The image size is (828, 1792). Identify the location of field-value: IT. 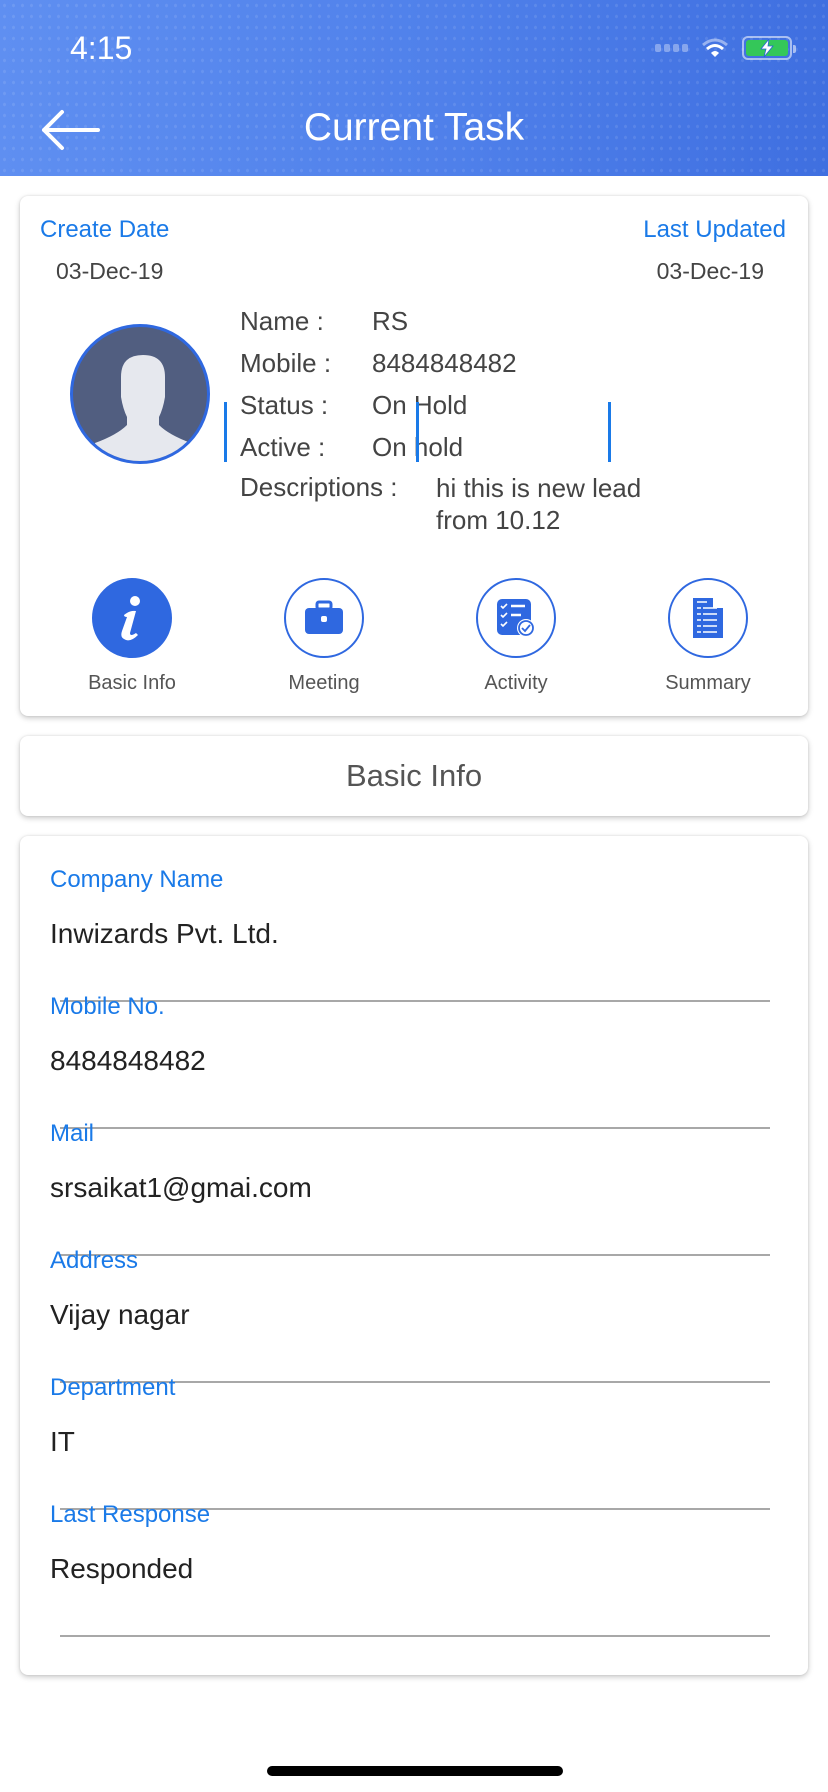
(414, 1442).